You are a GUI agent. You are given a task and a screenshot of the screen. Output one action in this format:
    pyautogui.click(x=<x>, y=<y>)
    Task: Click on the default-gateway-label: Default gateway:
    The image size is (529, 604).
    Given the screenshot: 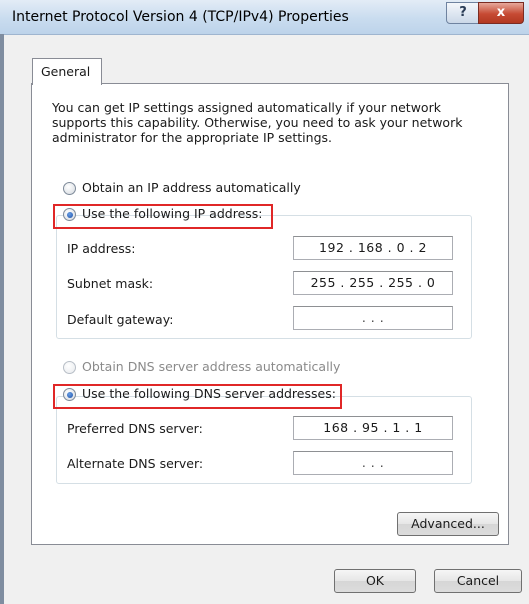 What is the action you would take?
    pyautogui.click(x=120, y=319)
    